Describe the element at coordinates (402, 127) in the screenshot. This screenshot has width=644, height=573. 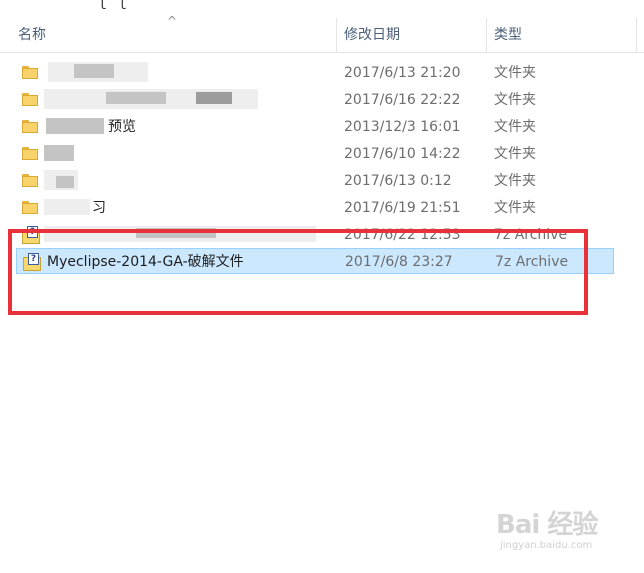
I see `file-date: 2013/12/3 16:01` at that location.